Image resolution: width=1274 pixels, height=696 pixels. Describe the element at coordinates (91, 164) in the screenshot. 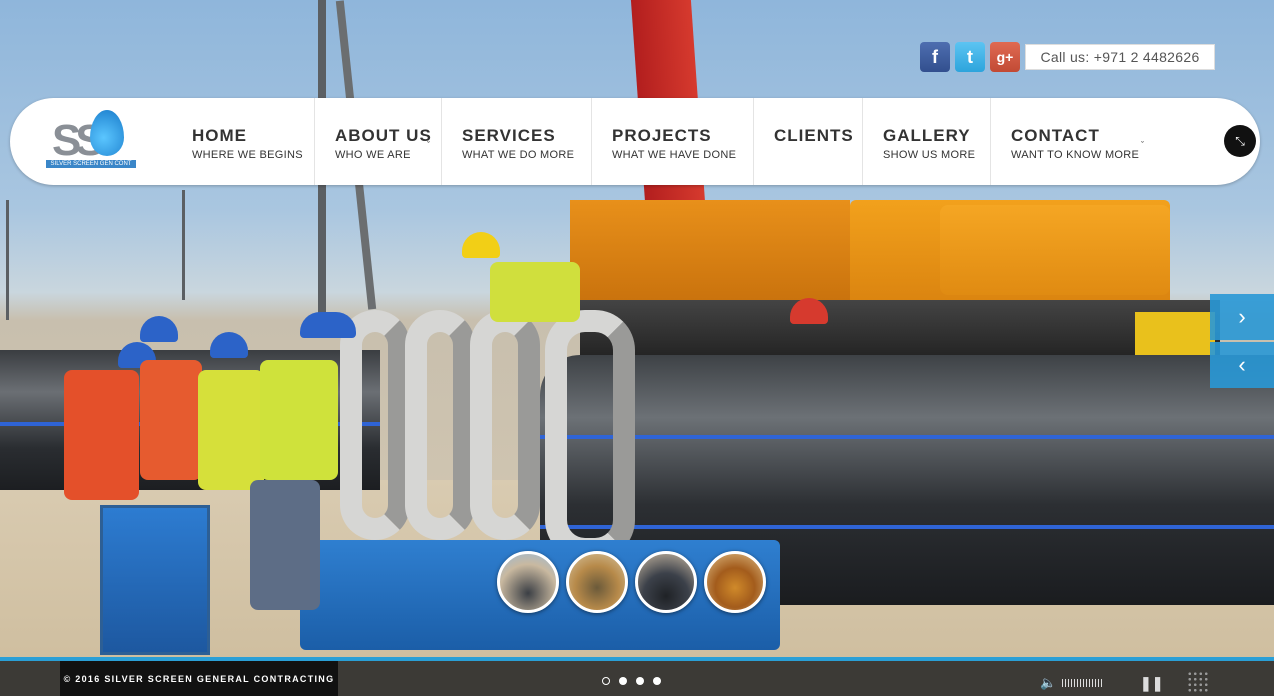

I see `logo-caption: SILVER SCREEN GEN CONT` at that location.